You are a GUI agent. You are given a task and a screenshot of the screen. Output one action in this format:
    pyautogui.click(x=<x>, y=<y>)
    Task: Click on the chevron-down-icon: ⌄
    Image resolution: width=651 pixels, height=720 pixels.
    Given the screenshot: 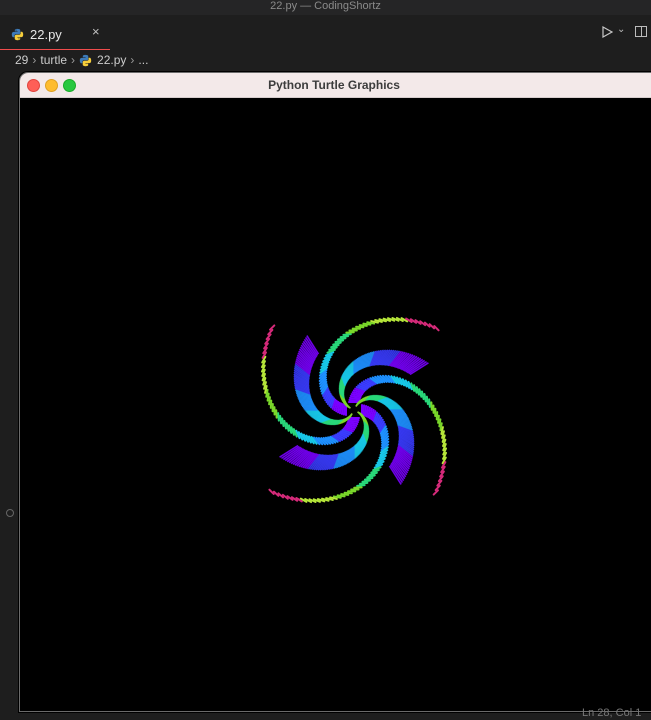 What is the action you would take?
    pyautogui.click(x=621, y=29)
    